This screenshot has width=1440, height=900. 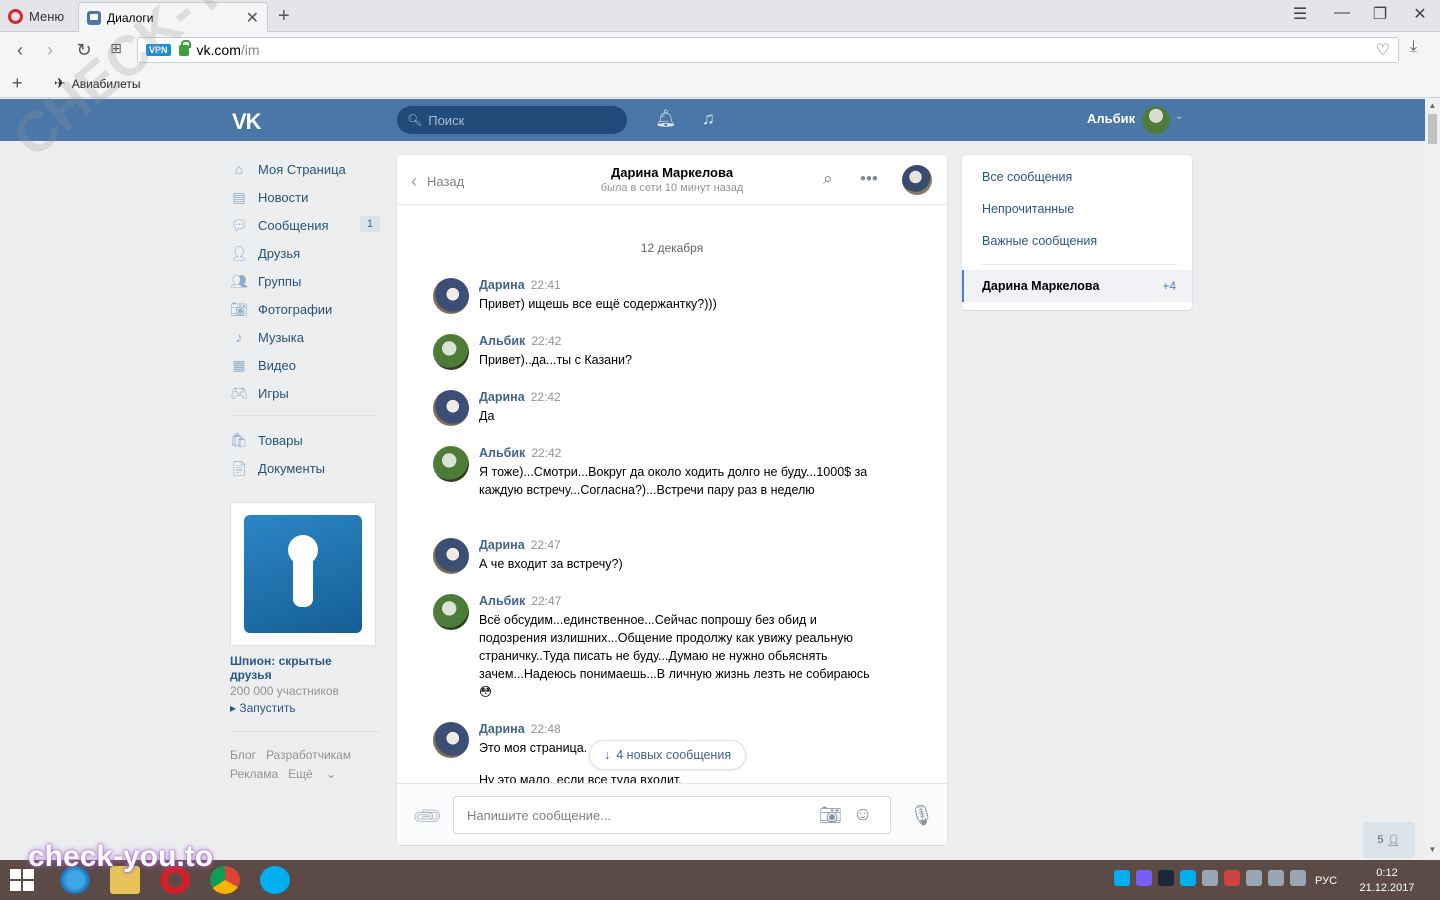 I want to click on bookmark-avia: ✈ Авиабилеты, so click(x=97, y=83).